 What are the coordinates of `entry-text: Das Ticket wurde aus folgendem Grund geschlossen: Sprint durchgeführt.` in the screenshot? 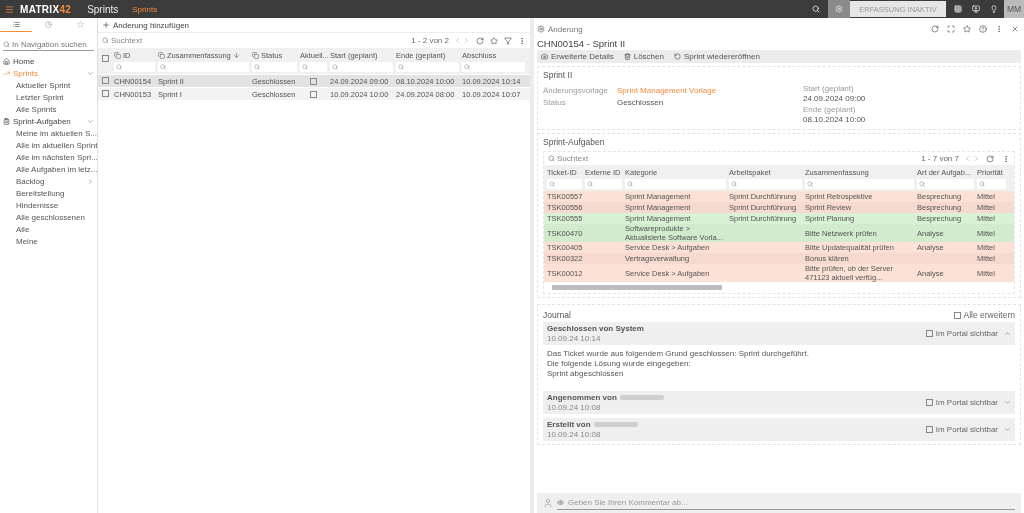 It's located at (678, 354).